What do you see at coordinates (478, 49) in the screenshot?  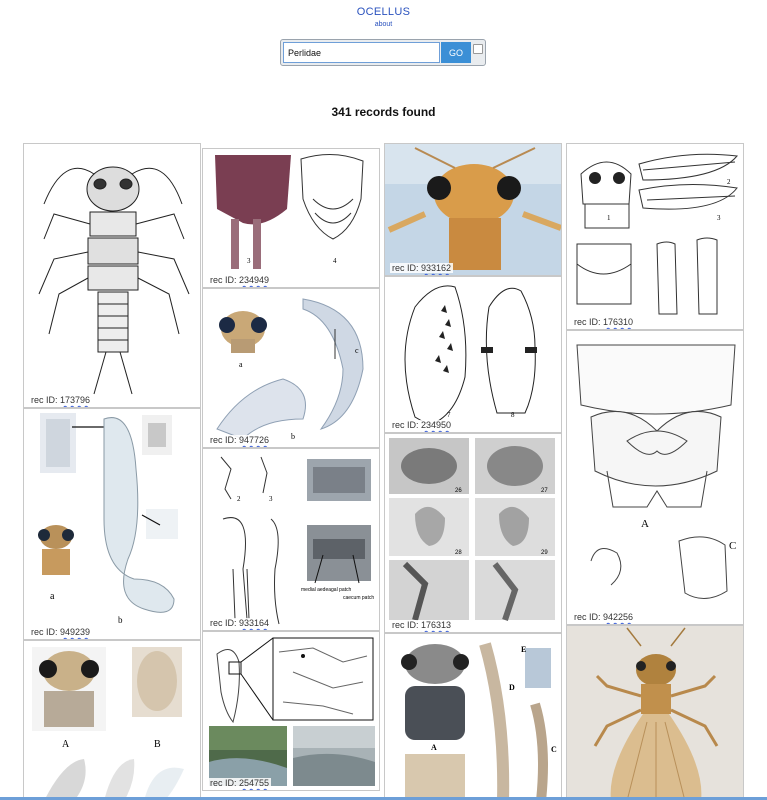 I see `option-checkbox` at bounding box center [478, 49].